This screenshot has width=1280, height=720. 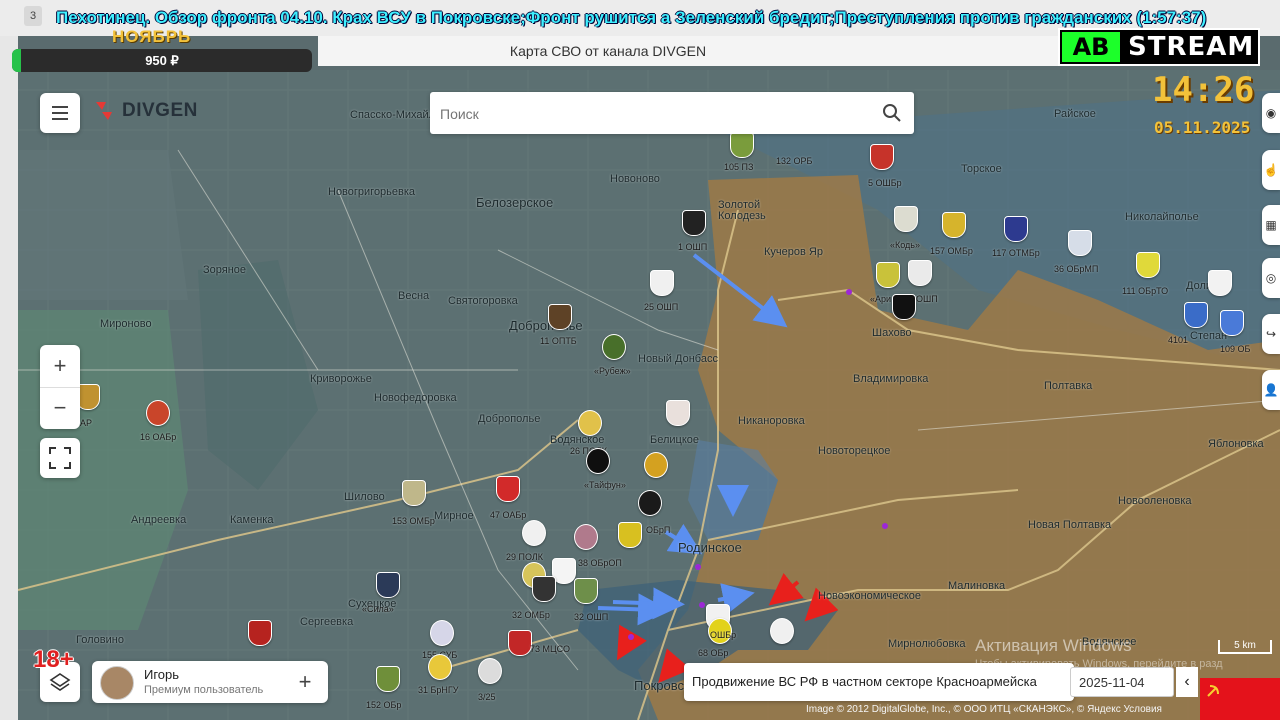 What do you see at coordinates (881, 299) in the screenshot?
I see `unit-label: «Ари` at bounding box center [881, 299].